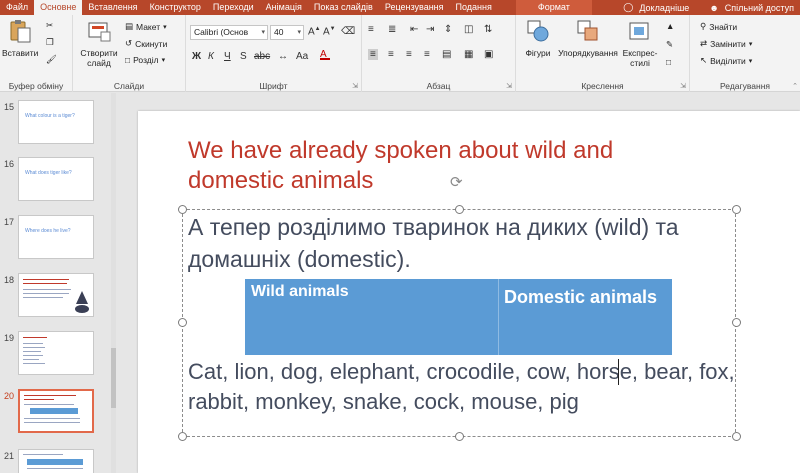  Describe the element at coordinates (538, 31) in the screenshot. I see `shapes-icon` at that location.